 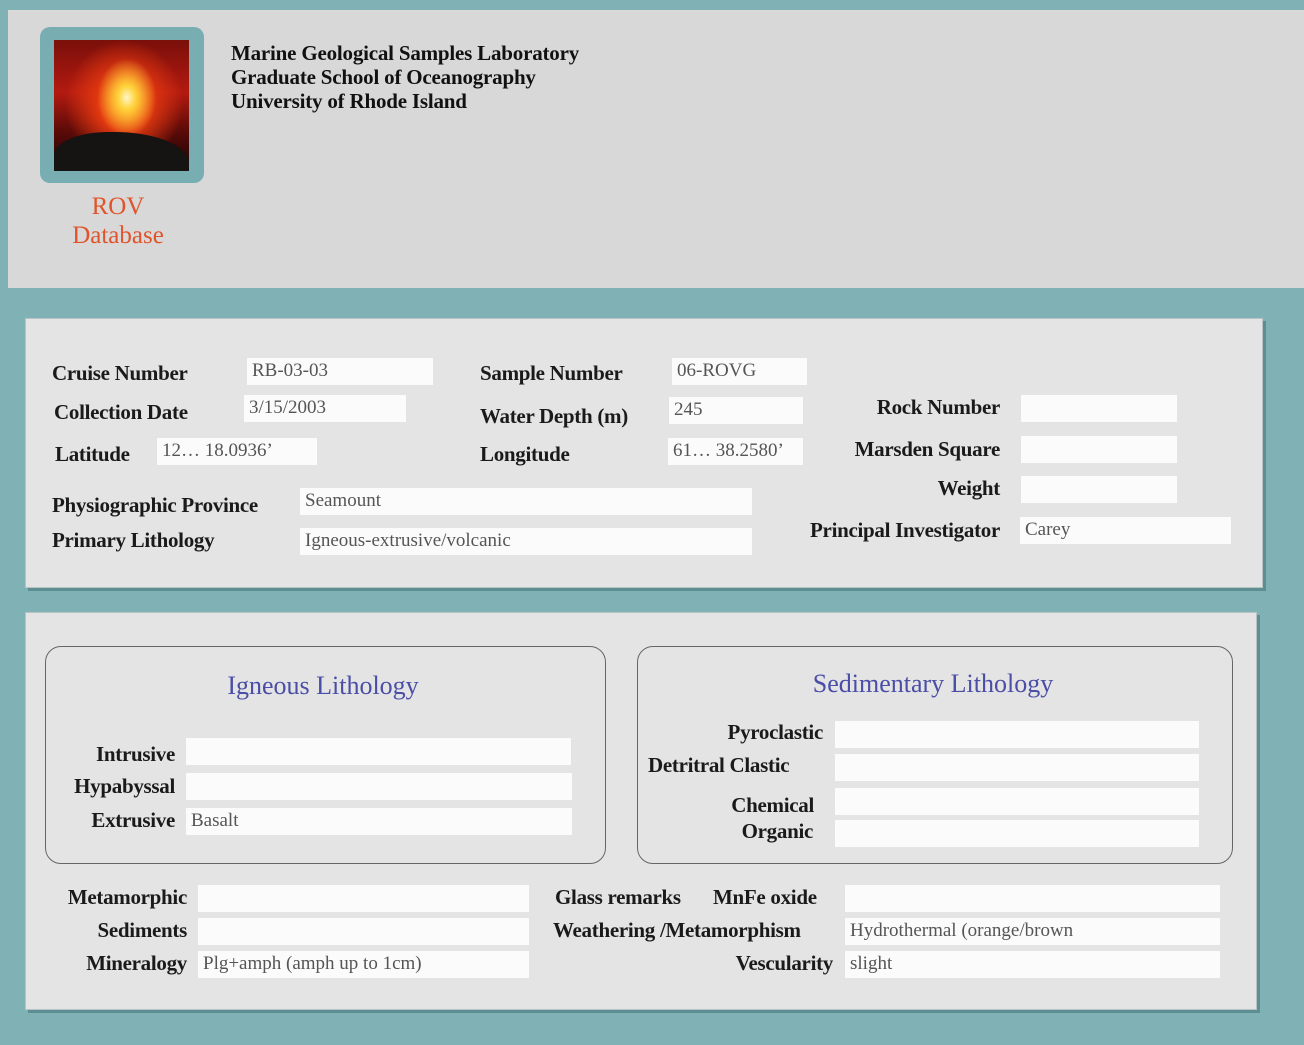 I want to click on sample-number-field: 06-ROVG, so click(x=739, y=371).